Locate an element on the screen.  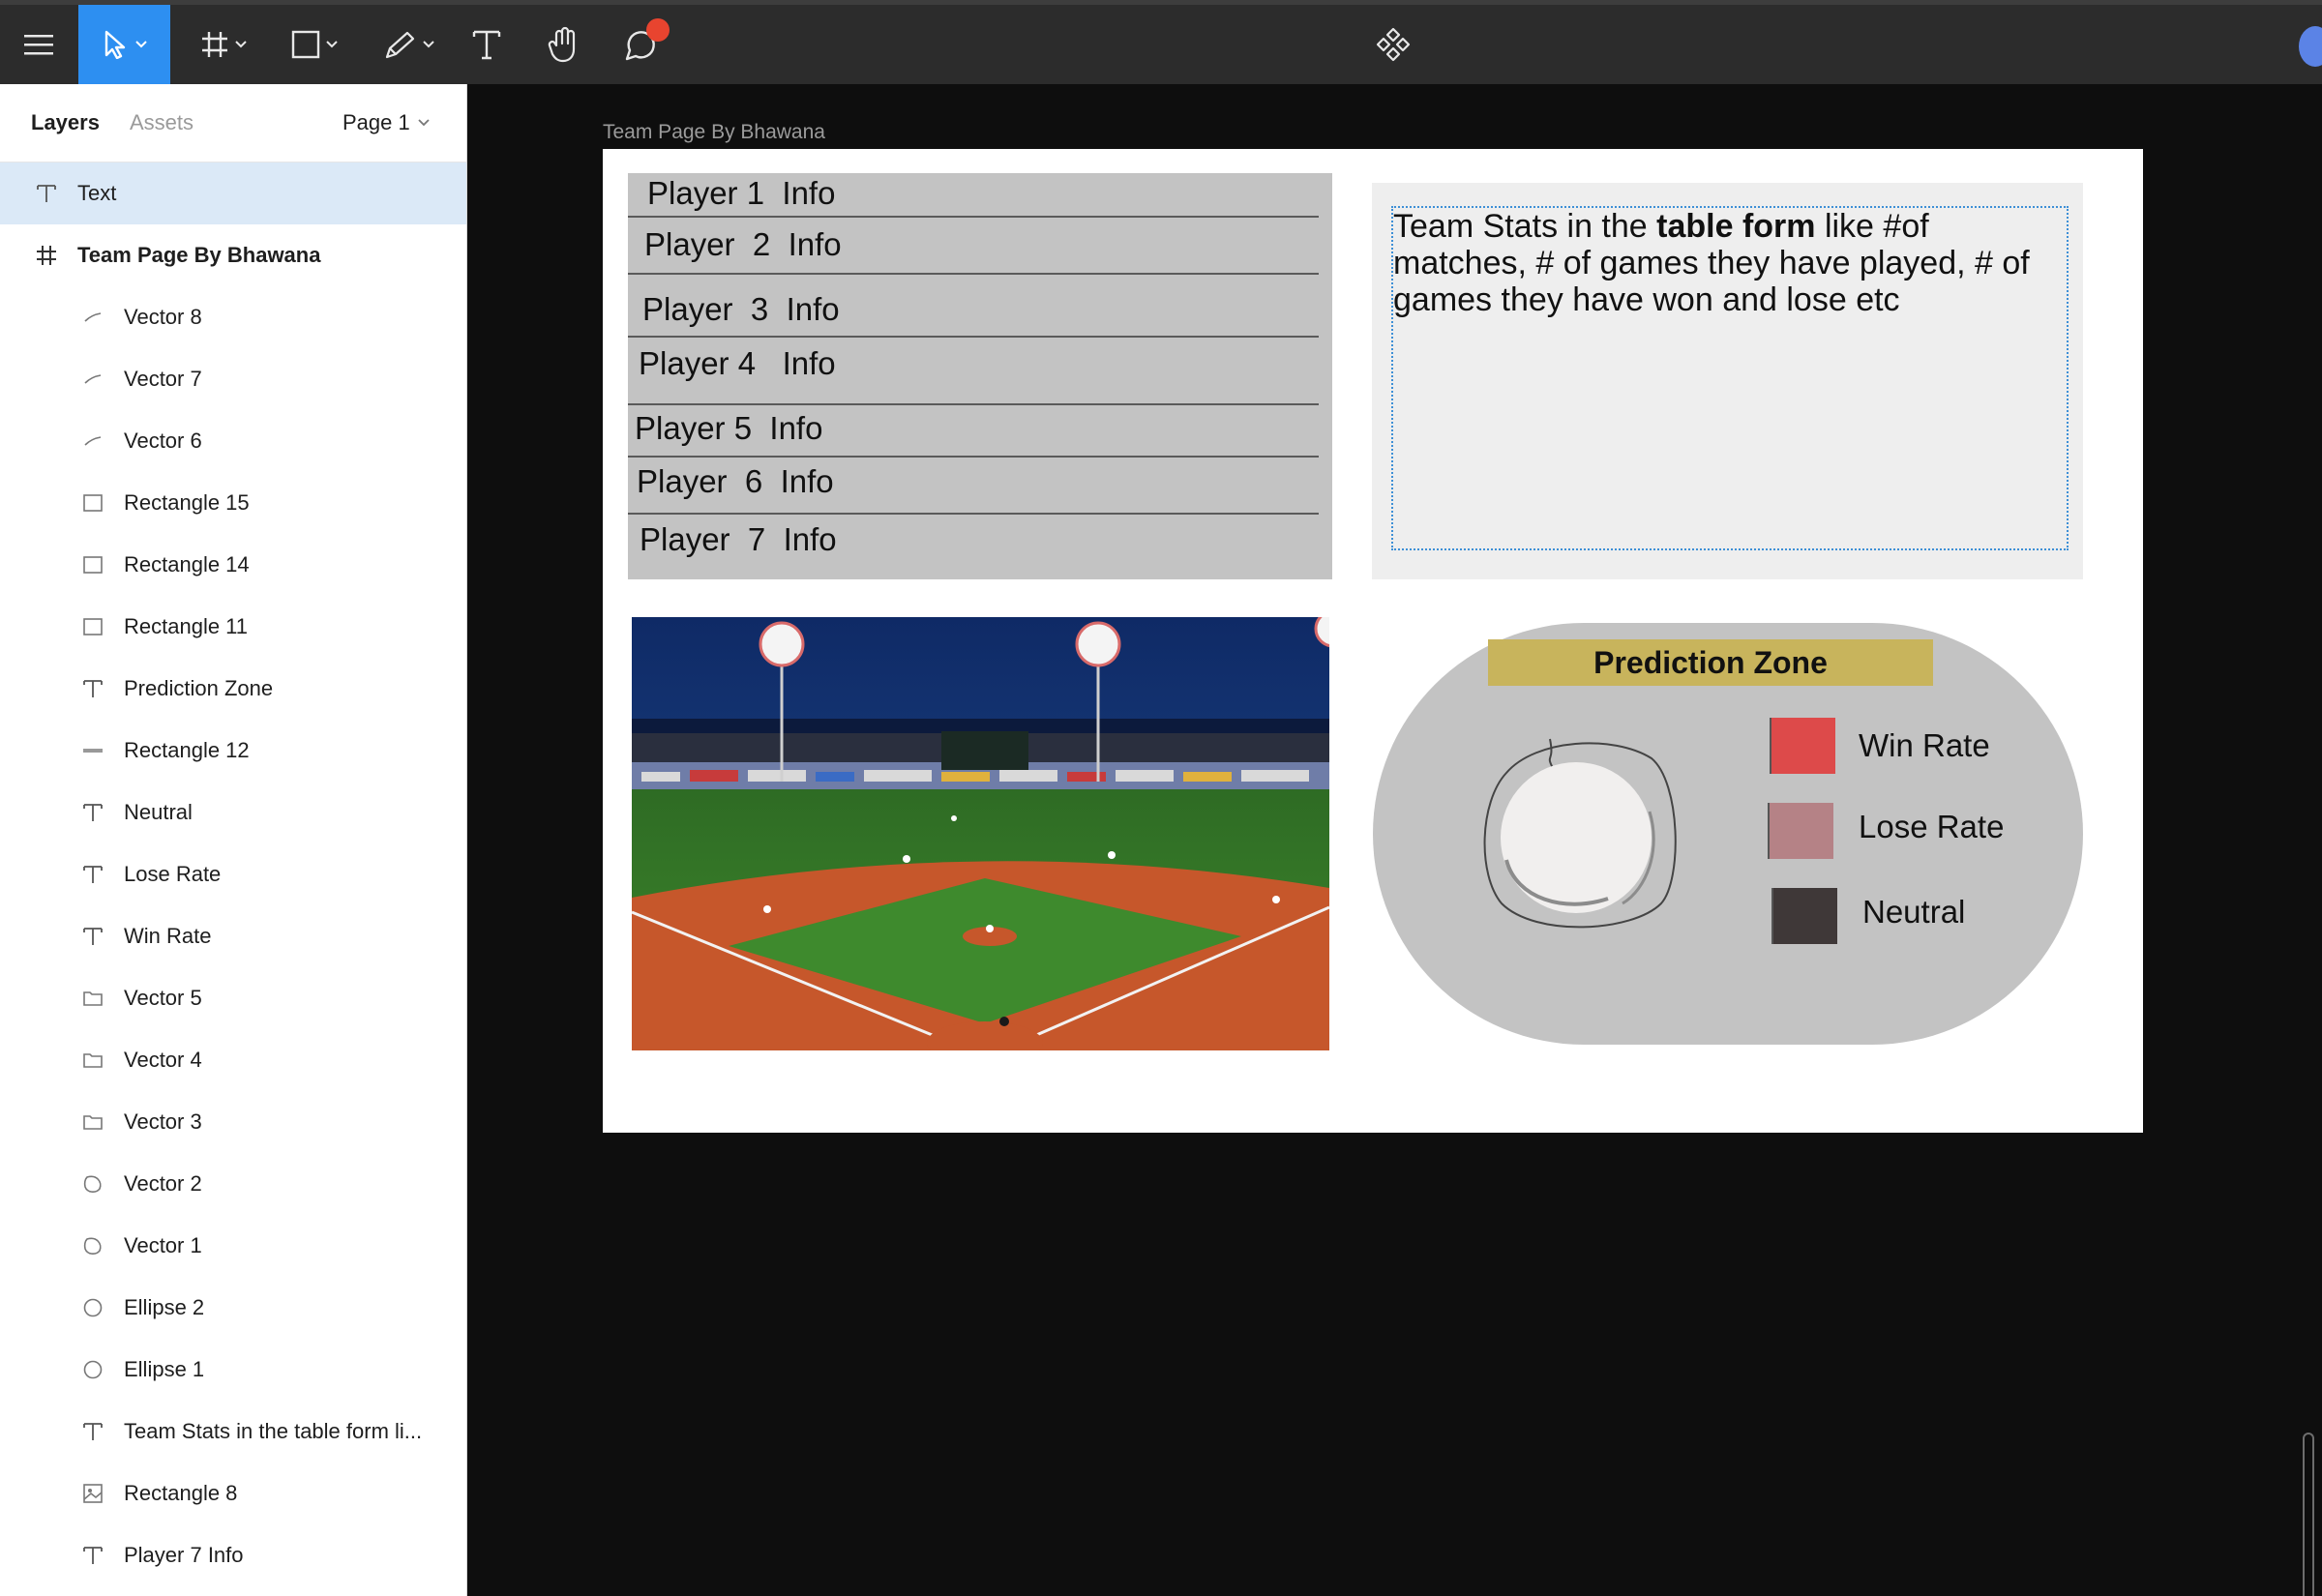
text-tool-button is located at coordinates (486, 44).